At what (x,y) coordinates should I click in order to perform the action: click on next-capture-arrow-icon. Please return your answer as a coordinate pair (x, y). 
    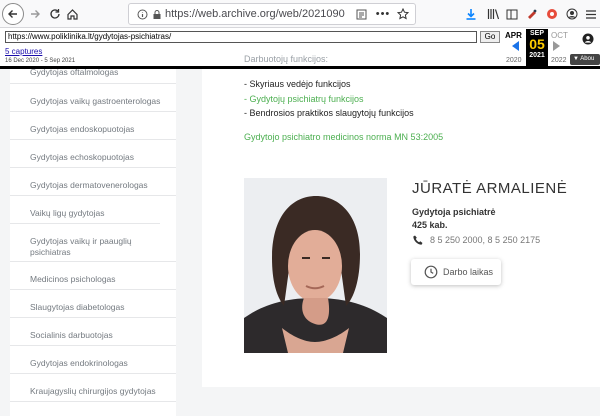
    Looking at the image, I should click on (556, 46).